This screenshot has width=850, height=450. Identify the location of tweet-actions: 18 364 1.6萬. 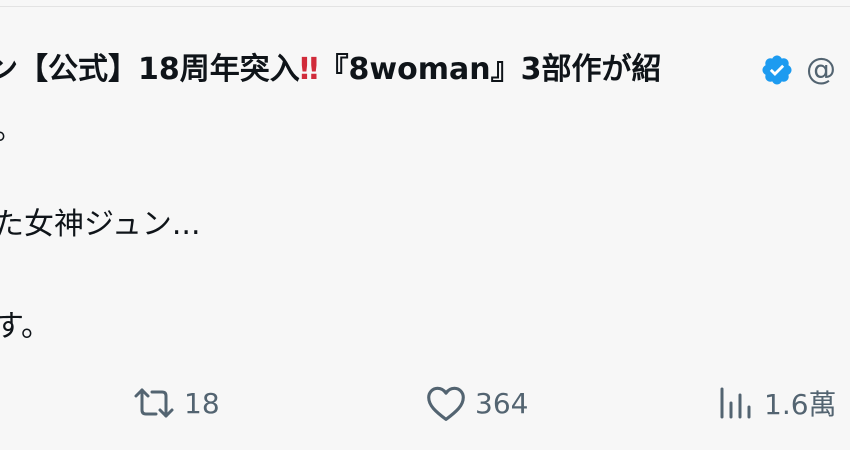
(425, 403).